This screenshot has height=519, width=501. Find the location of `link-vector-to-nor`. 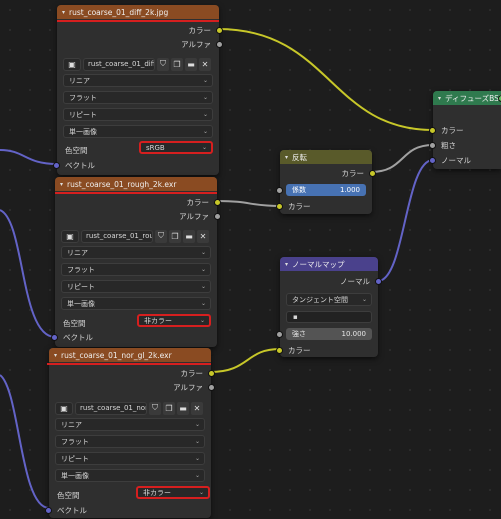

link-vector-to-nor is located at coordinates (25, 441).